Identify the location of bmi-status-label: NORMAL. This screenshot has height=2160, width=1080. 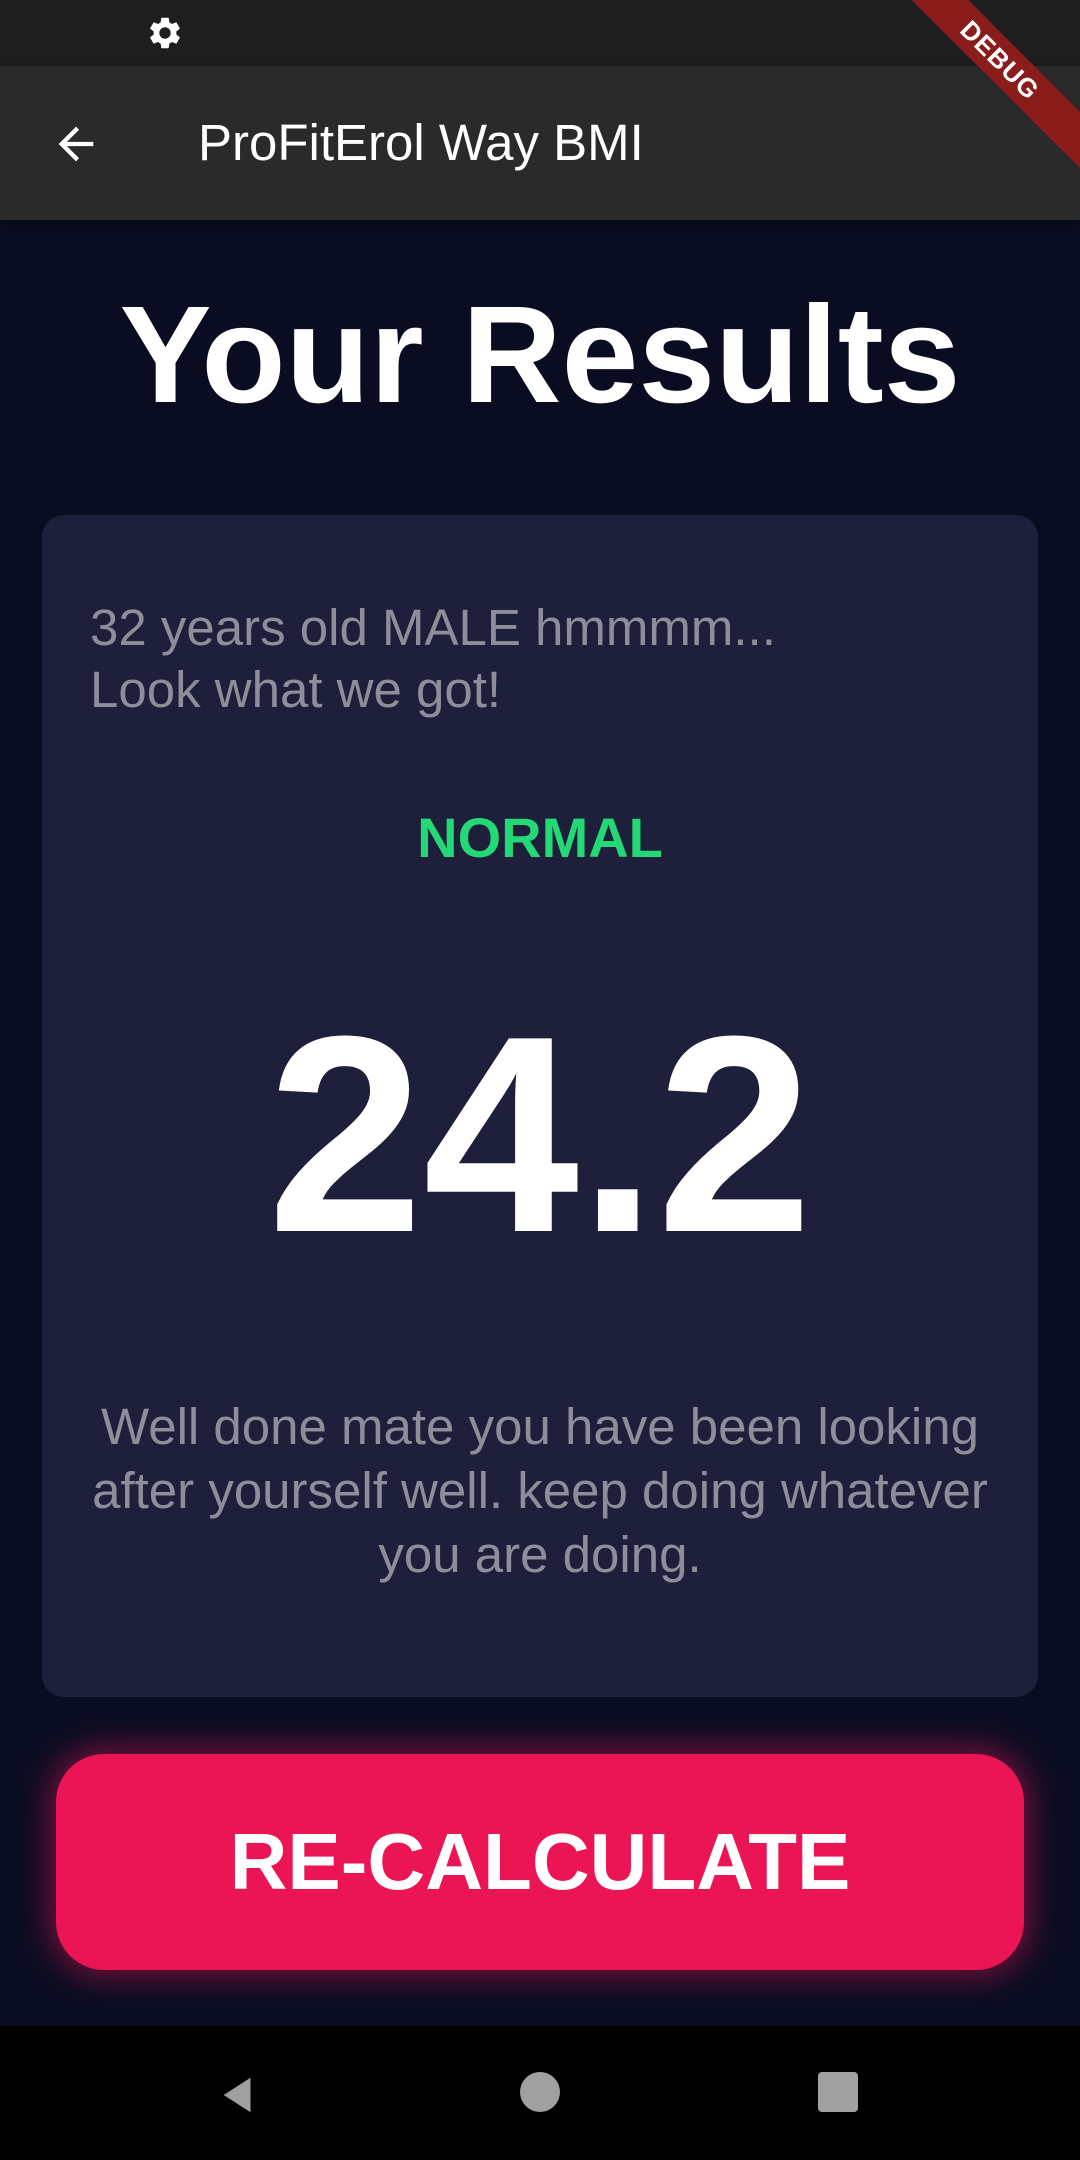
(540, 837).